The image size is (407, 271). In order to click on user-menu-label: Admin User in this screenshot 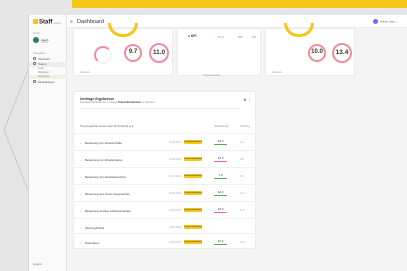, I will do `click(387, 21)`.